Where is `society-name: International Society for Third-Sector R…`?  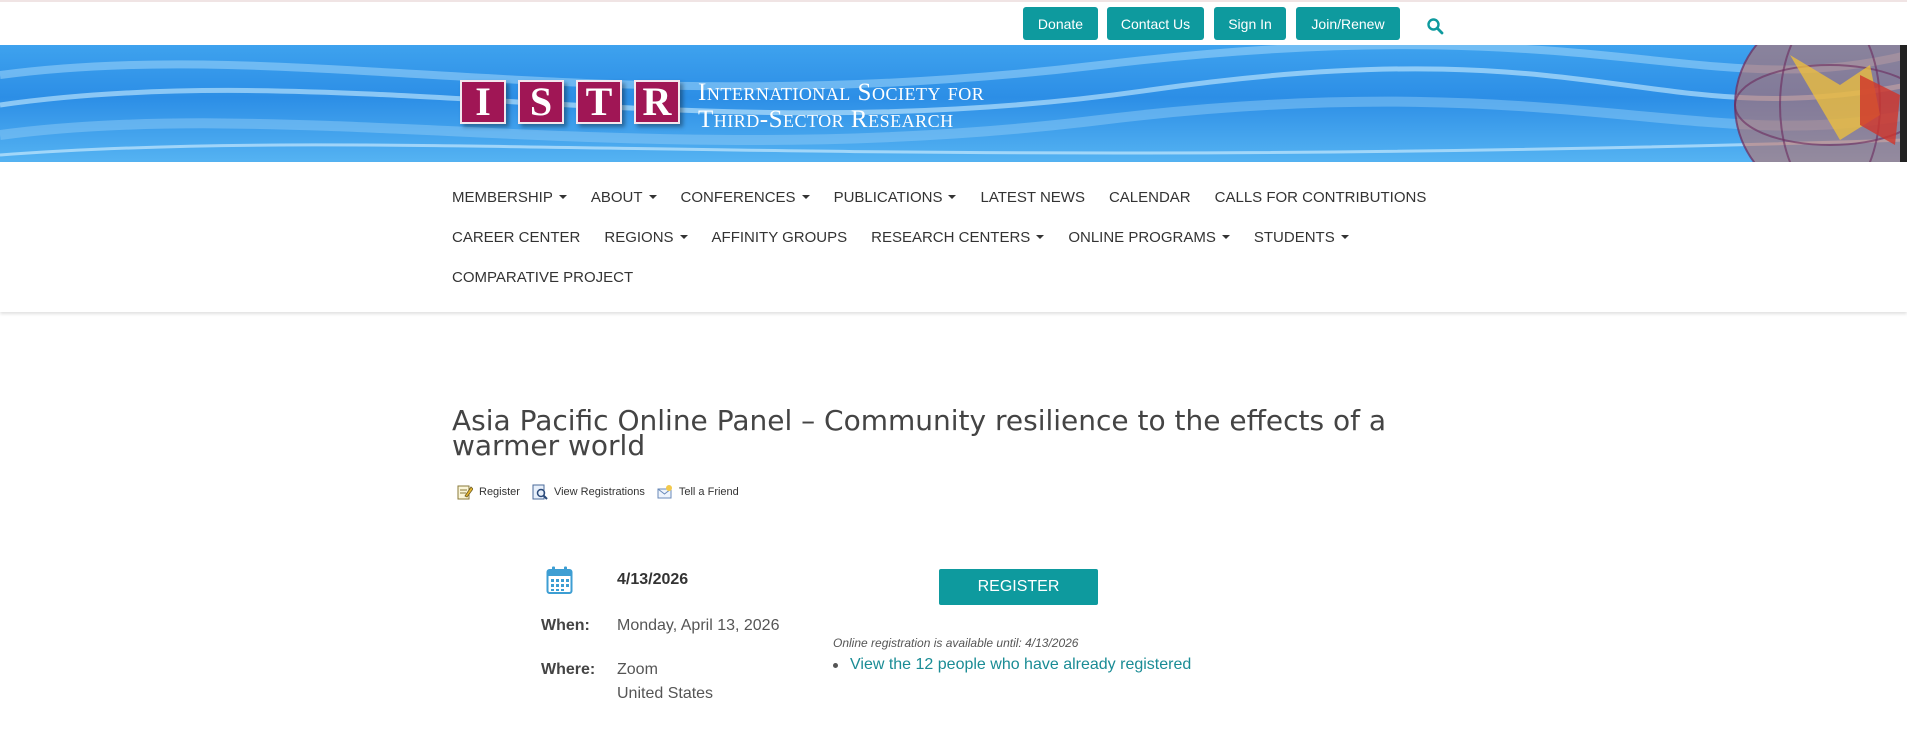
society-name: International Society for Third-Sector R… is located at coordinates (858, 106).